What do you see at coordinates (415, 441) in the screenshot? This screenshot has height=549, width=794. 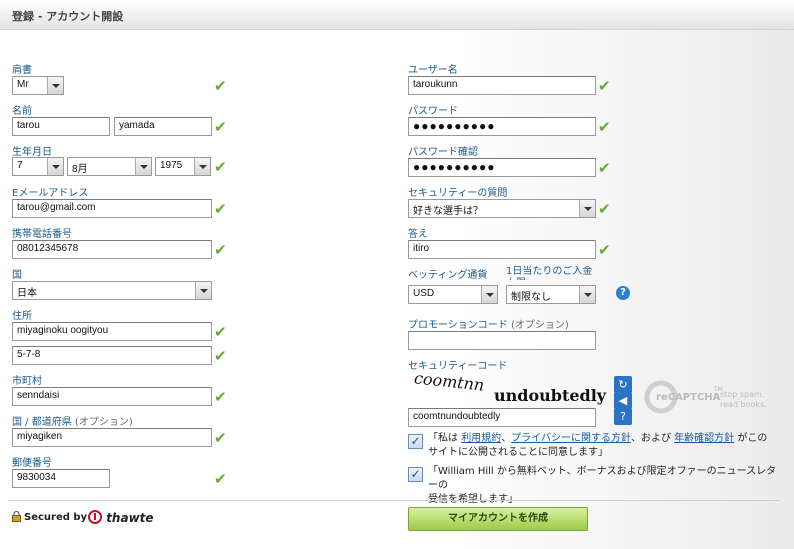 I see `terms-checkbox: ✓` at bounding box center [415, 441].